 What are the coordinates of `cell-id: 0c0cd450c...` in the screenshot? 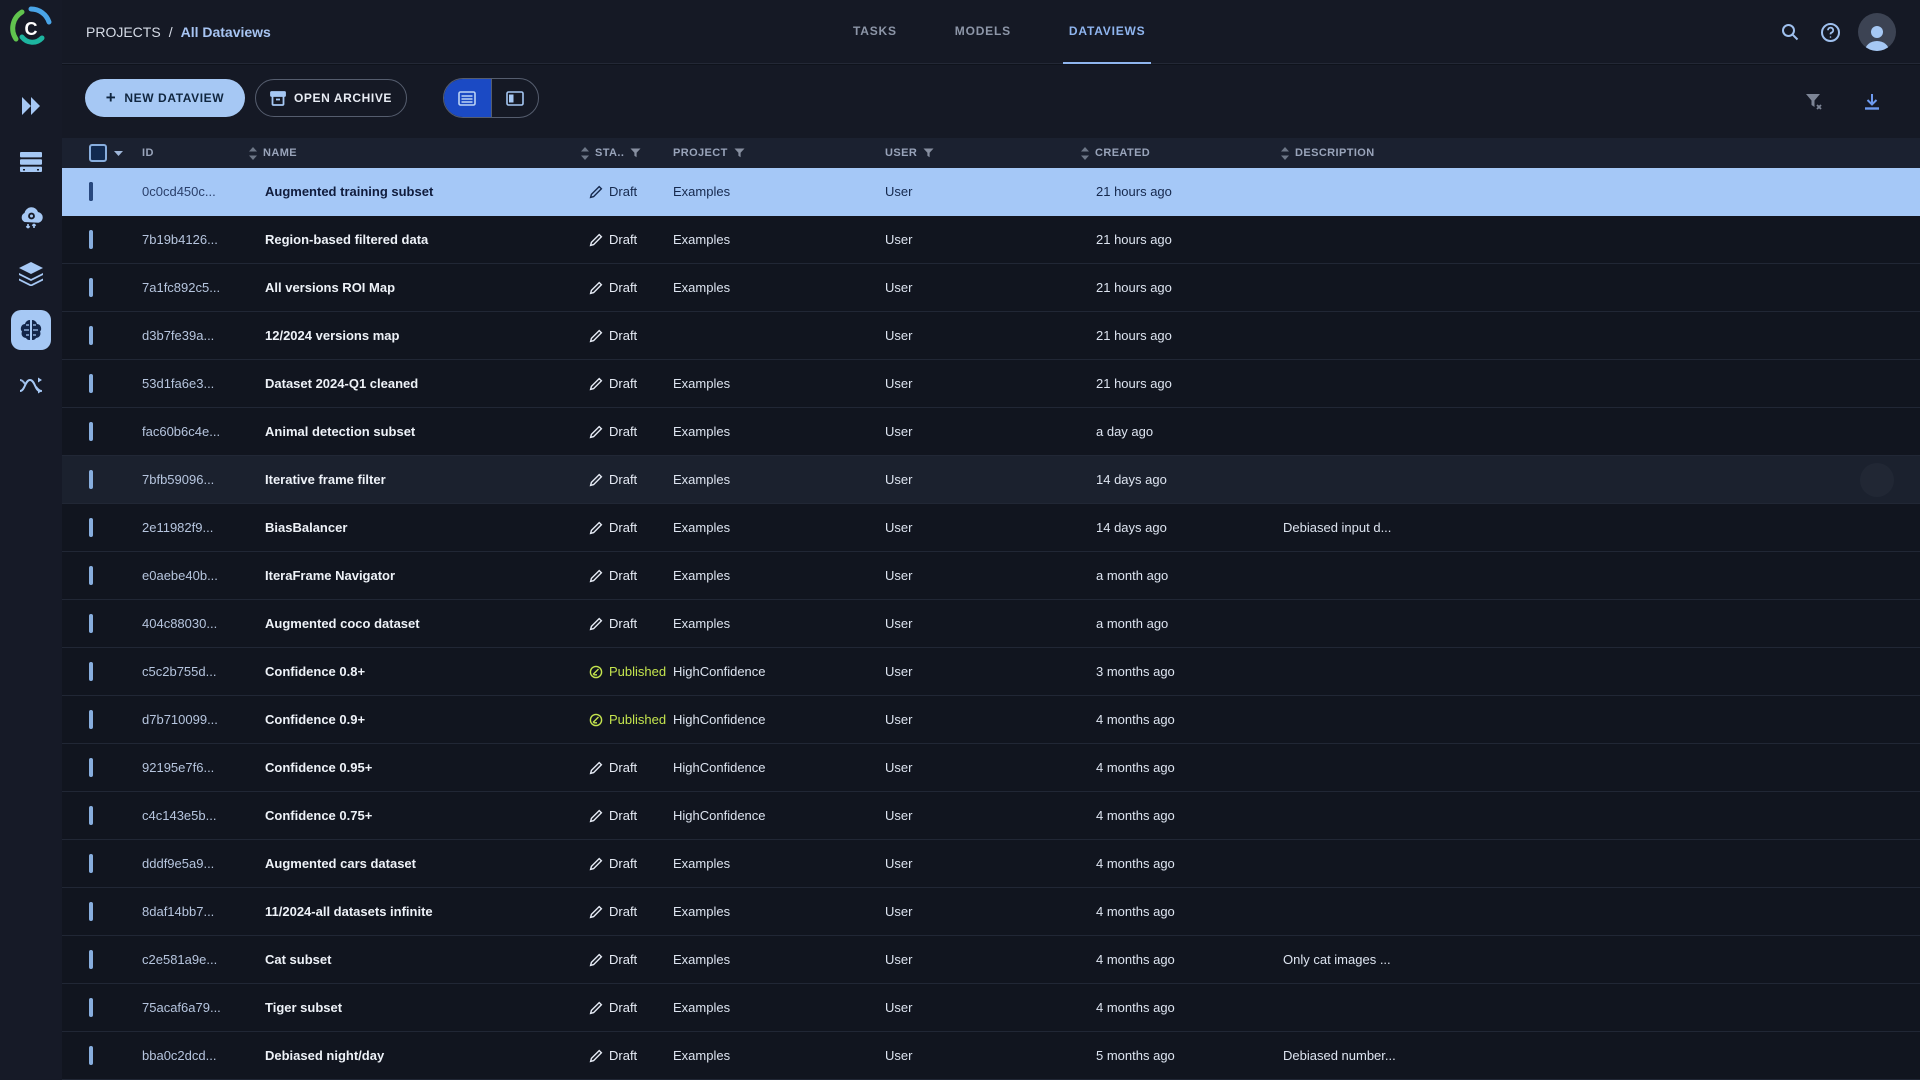 It's located at (179, 191).